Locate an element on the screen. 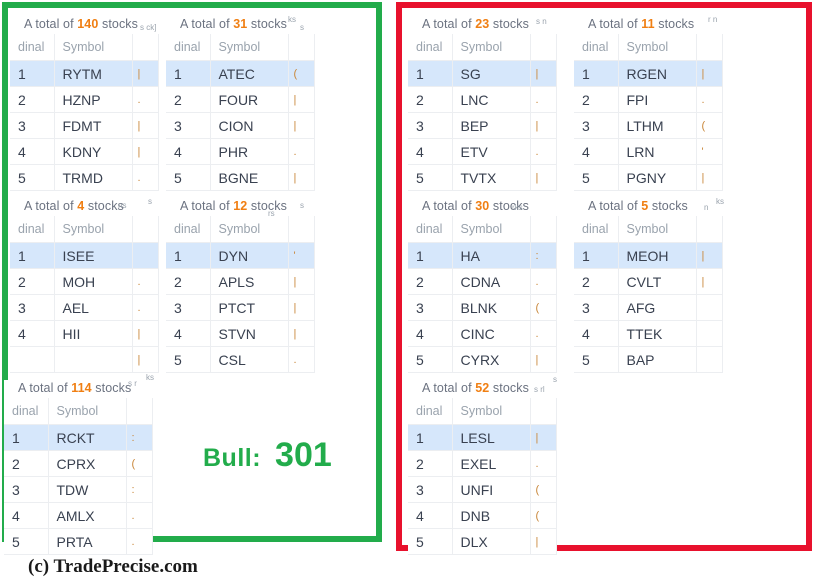 The width and height of the screenshot is (815, 583). cell-symbol: RYTM is located at coordinates (93, 73).